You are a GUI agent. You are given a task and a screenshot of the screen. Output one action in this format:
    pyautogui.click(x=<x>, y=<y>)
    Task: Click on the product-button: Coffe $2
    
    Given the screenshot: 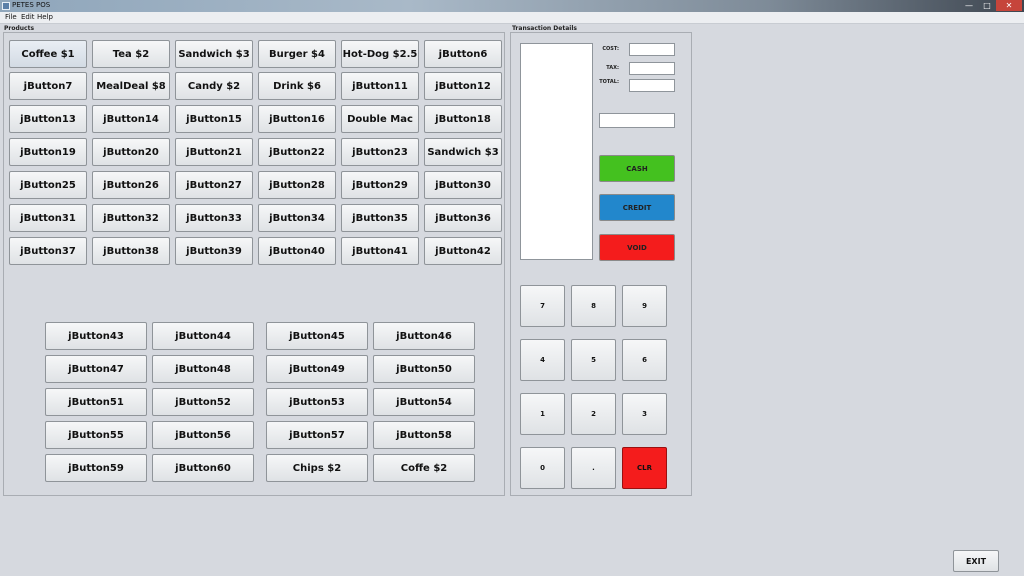 What is the action you would take?
    pyautogui.click(x=424, y=468)
    